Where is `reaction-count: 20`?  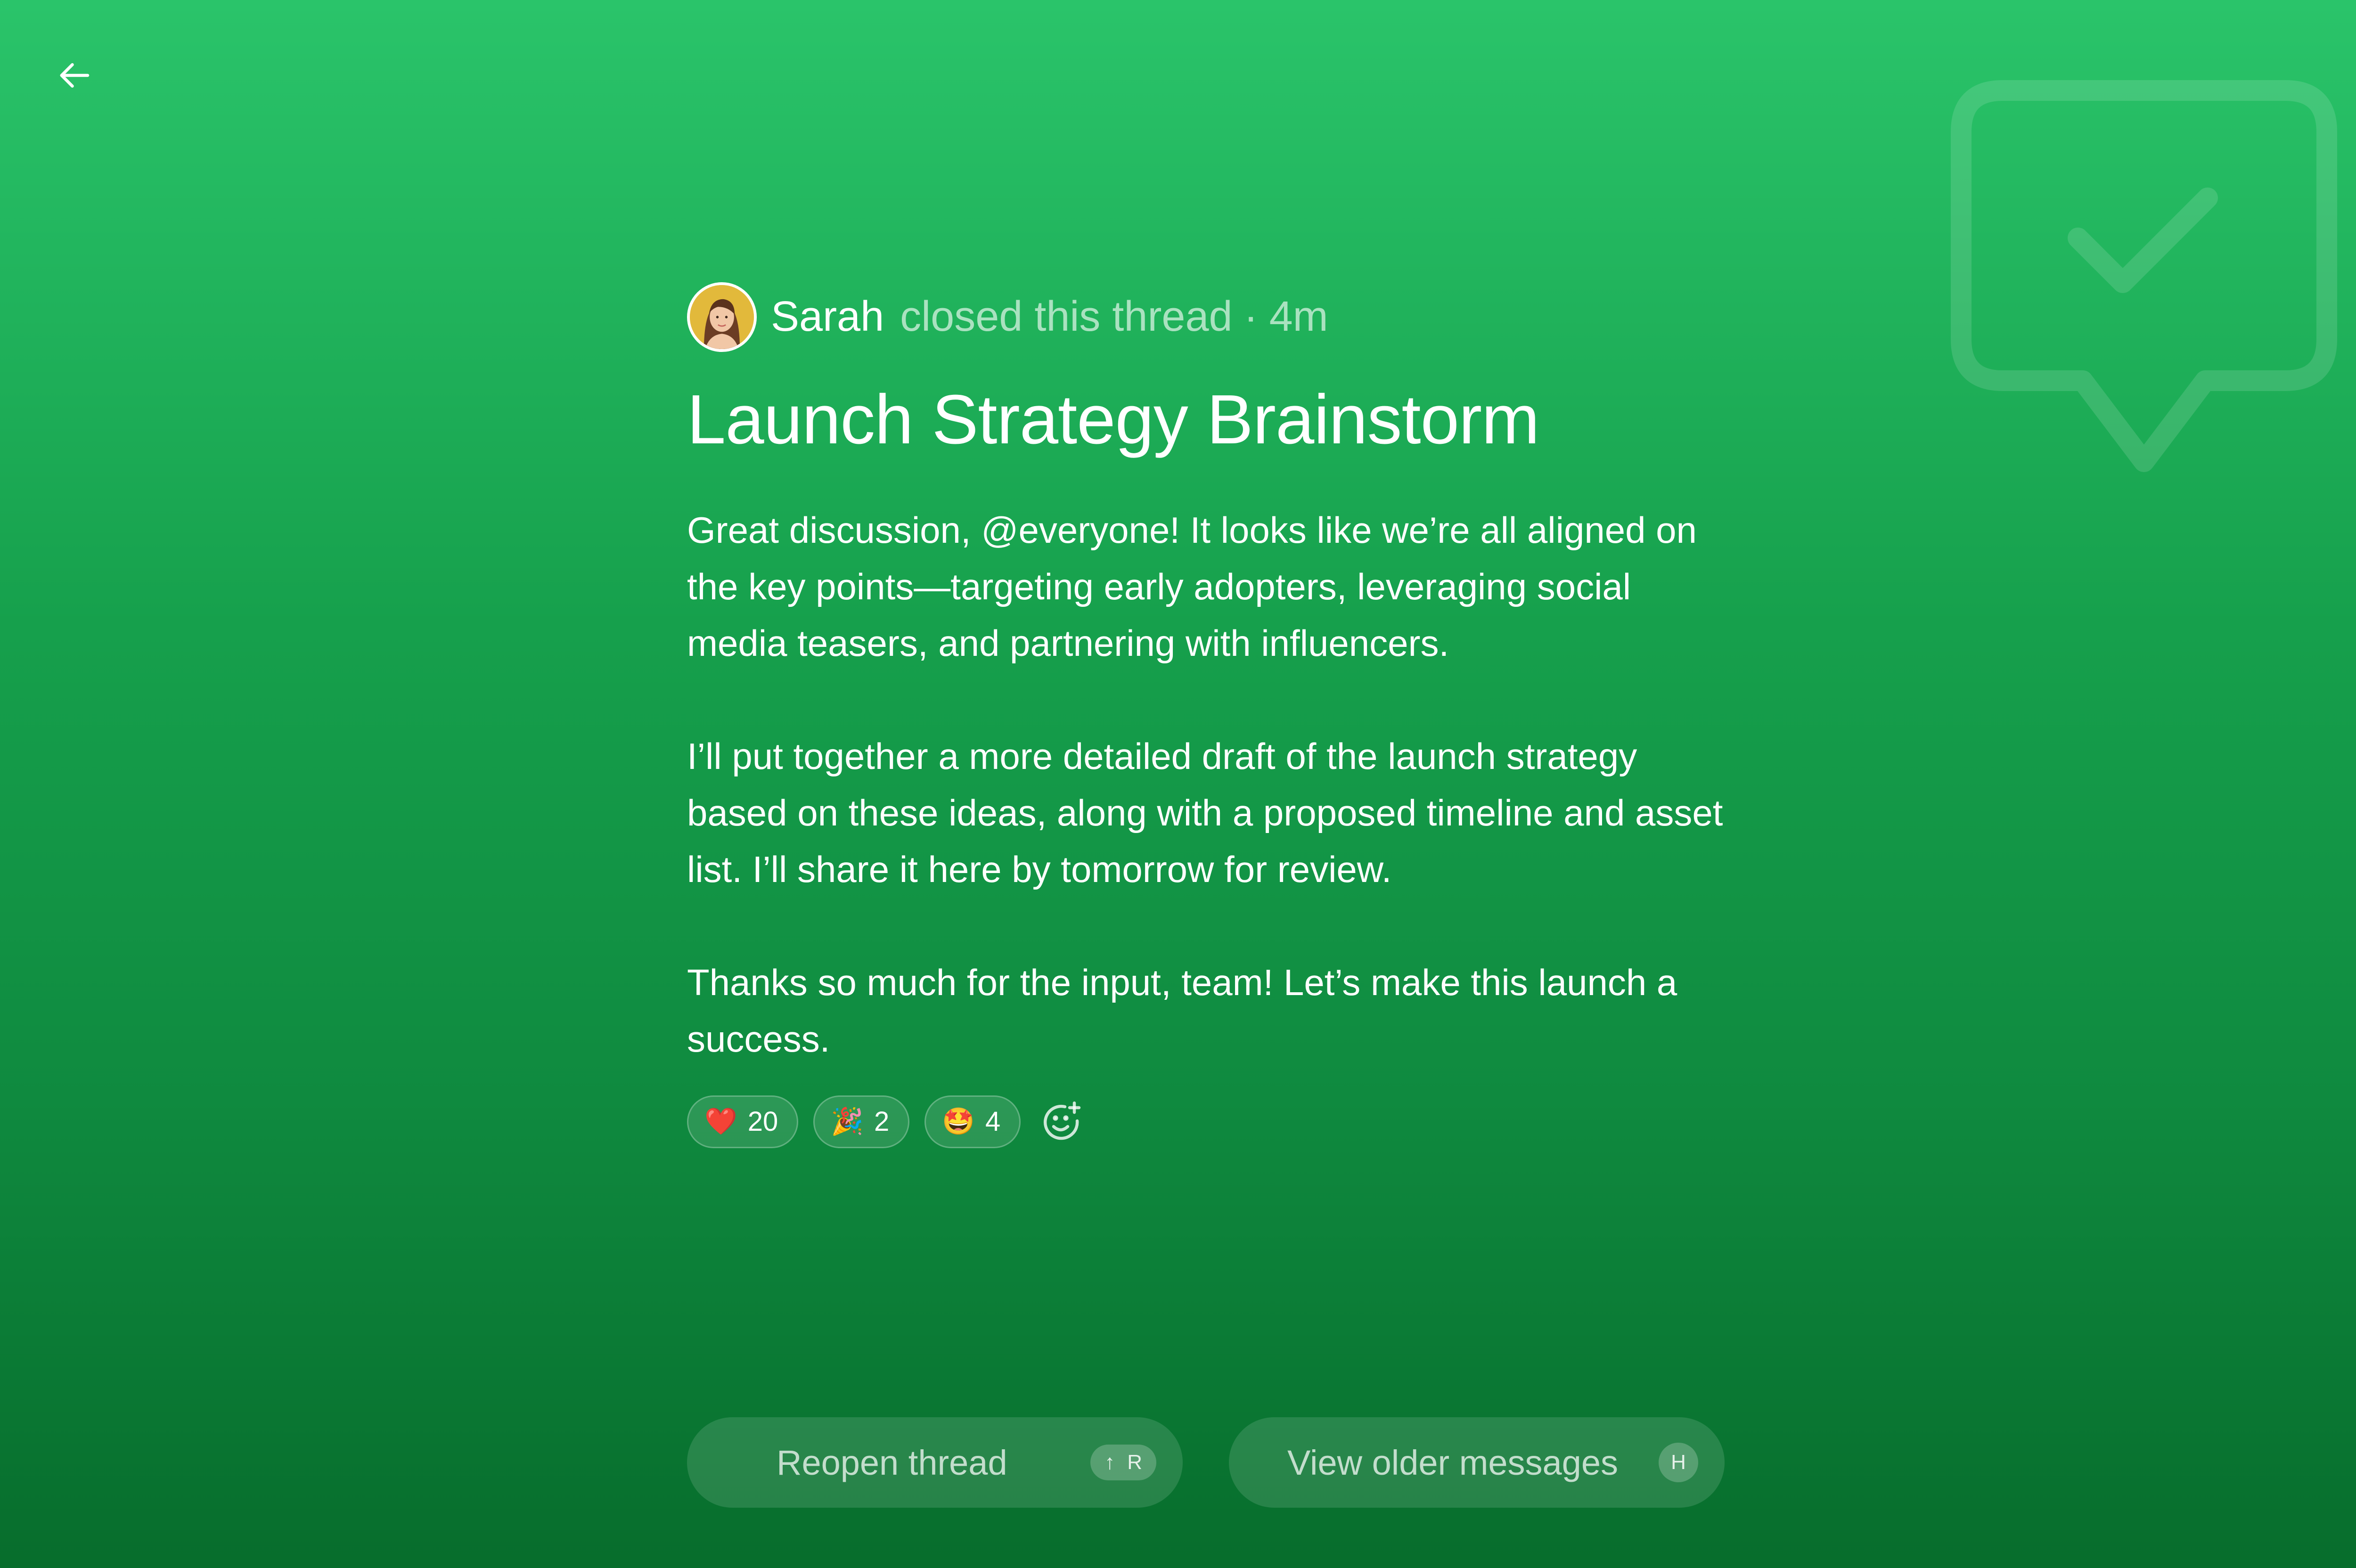 reaction-count: 20 is located at coordinates (762, 1121).